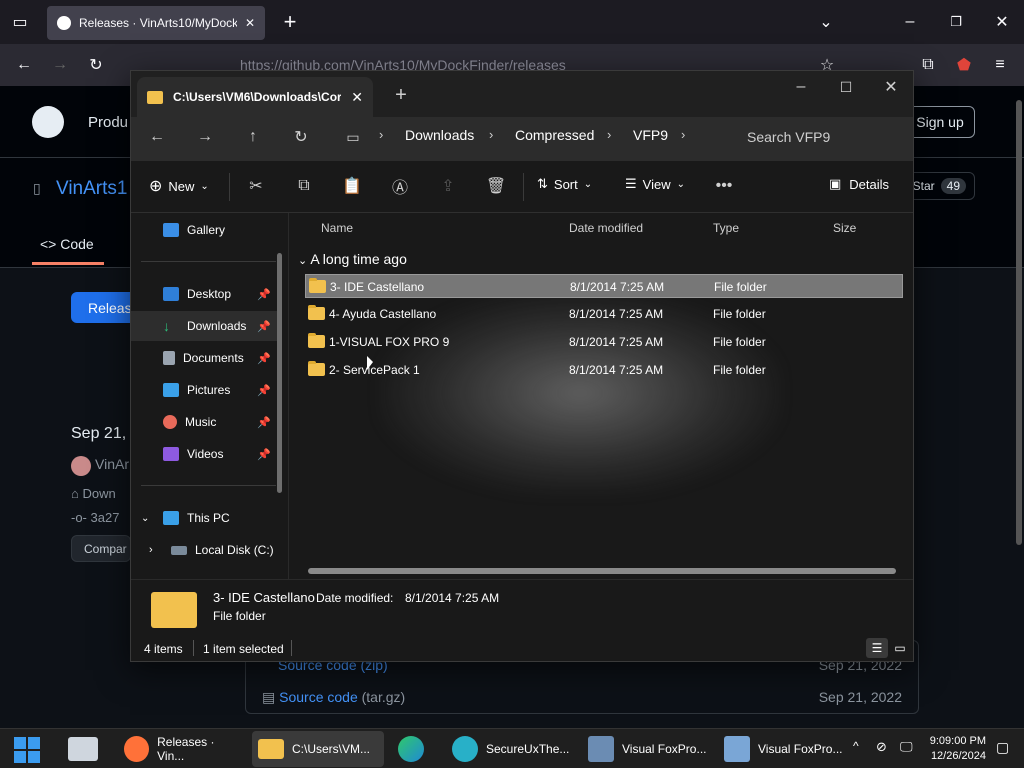 This screenshot has width=1024, height=768. What do you see at coordinates (112, 464) in the screenshot?
I see `author-name: VinAr` at bounding box center [112, 464].